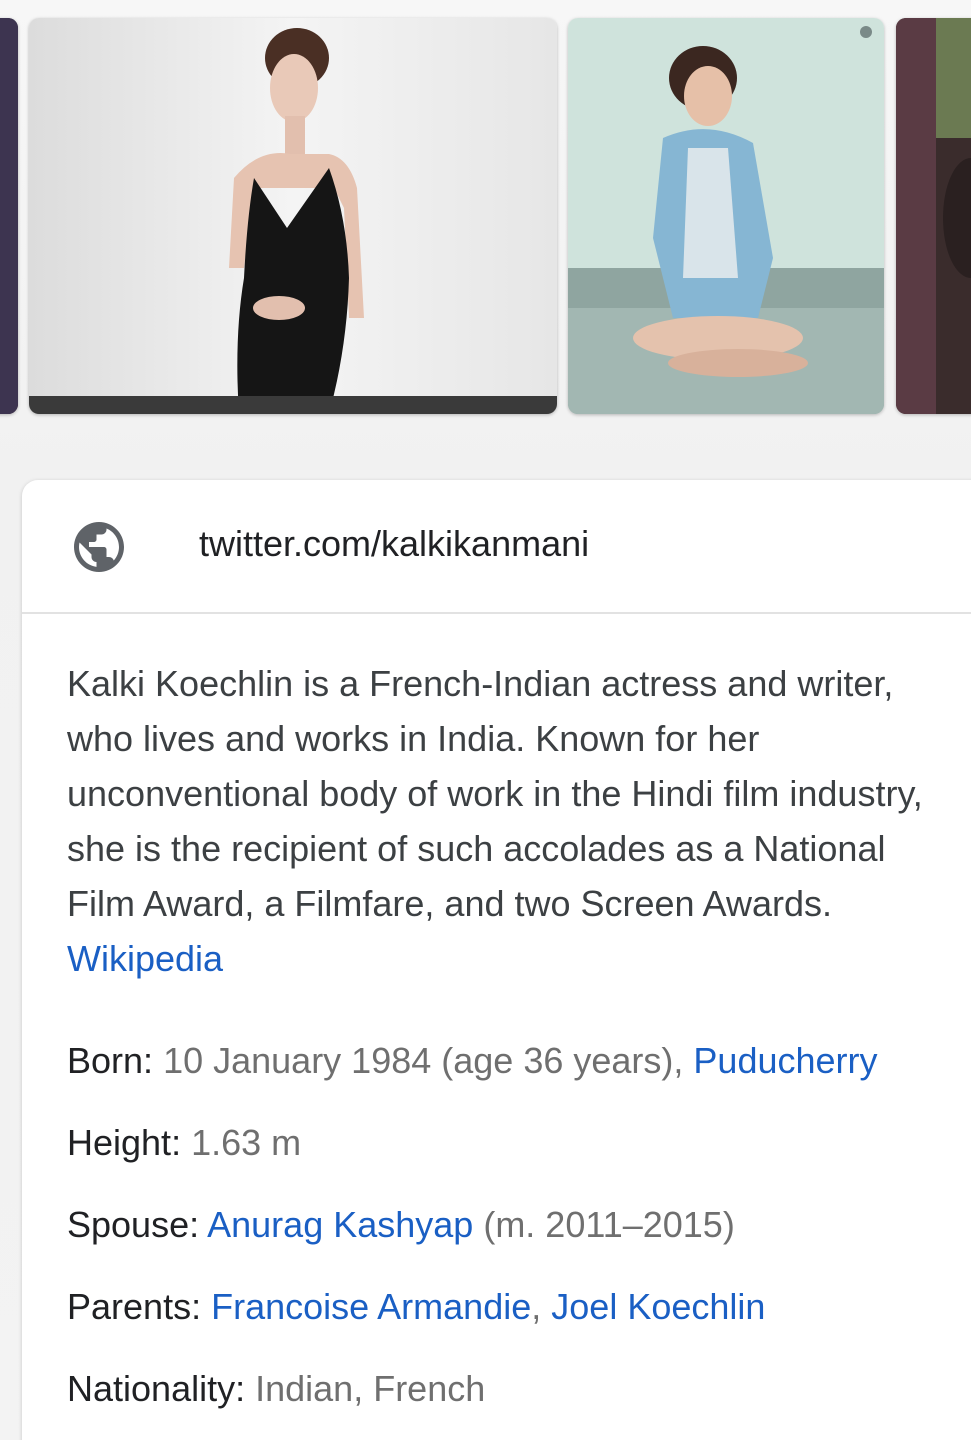 This screenshot has height=1440, width=971. What do you see at coordinates (519, 1143) in the screenshot?
I see `fact-height: Height: 1.63 m` at bounding box center [519, 1143].